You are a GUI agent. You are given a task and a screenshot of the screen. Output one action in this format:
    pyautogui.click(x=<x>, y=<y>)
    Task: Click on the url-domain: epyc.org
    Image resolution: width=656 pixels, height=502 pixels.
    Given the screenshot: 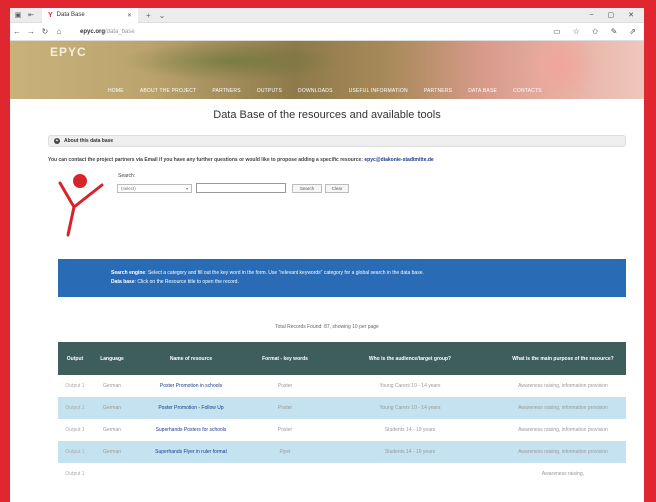 What is the action you would take?
    pyautogui.click(x=93, y=31)
    